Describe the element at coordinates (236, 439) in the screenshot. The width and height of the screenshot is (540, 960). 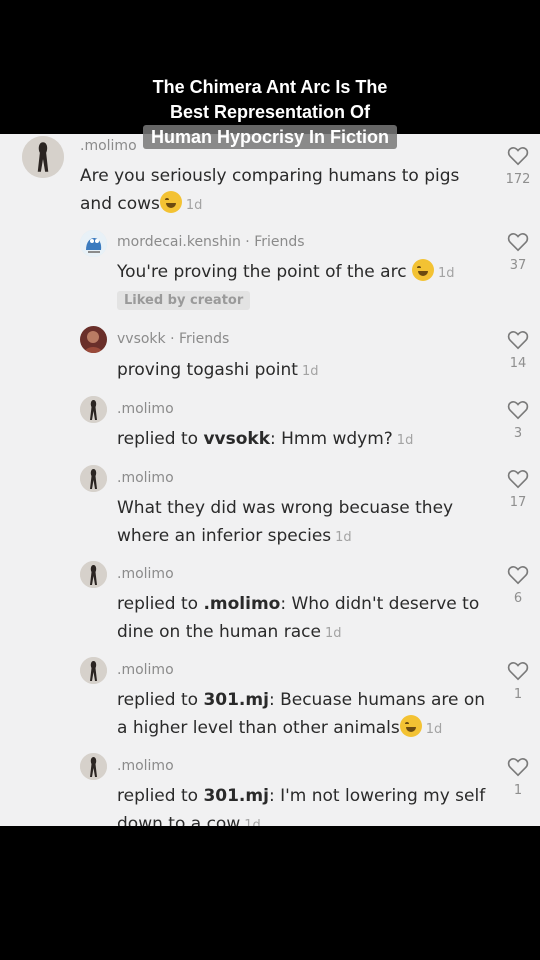
I see `reply-target-username: vvsokk` at that location.